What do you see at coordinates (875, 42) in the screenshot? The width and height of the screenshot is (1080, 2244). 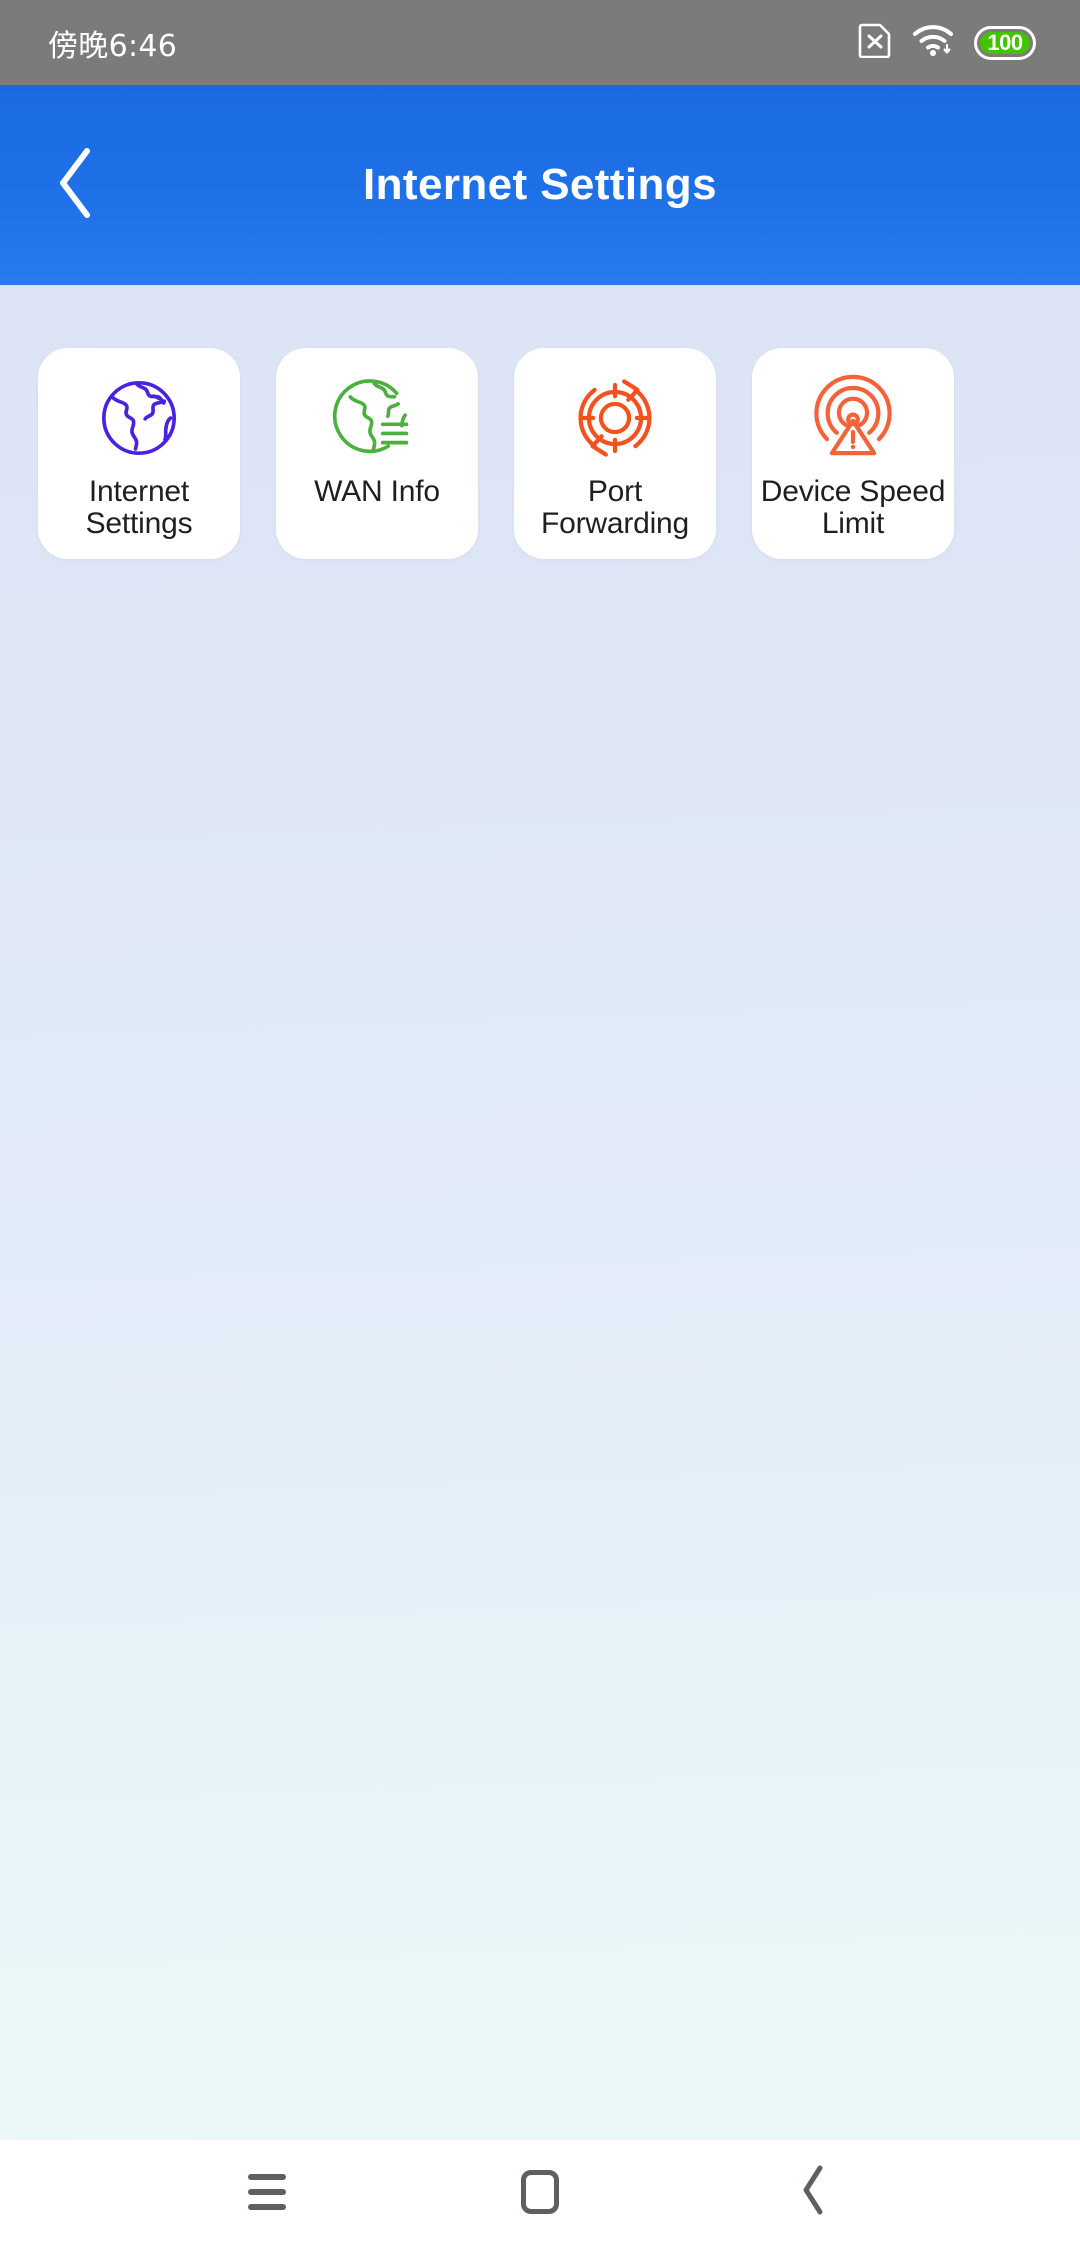 I see `sim-card-missing-icon` at bounding box center [875, 42].